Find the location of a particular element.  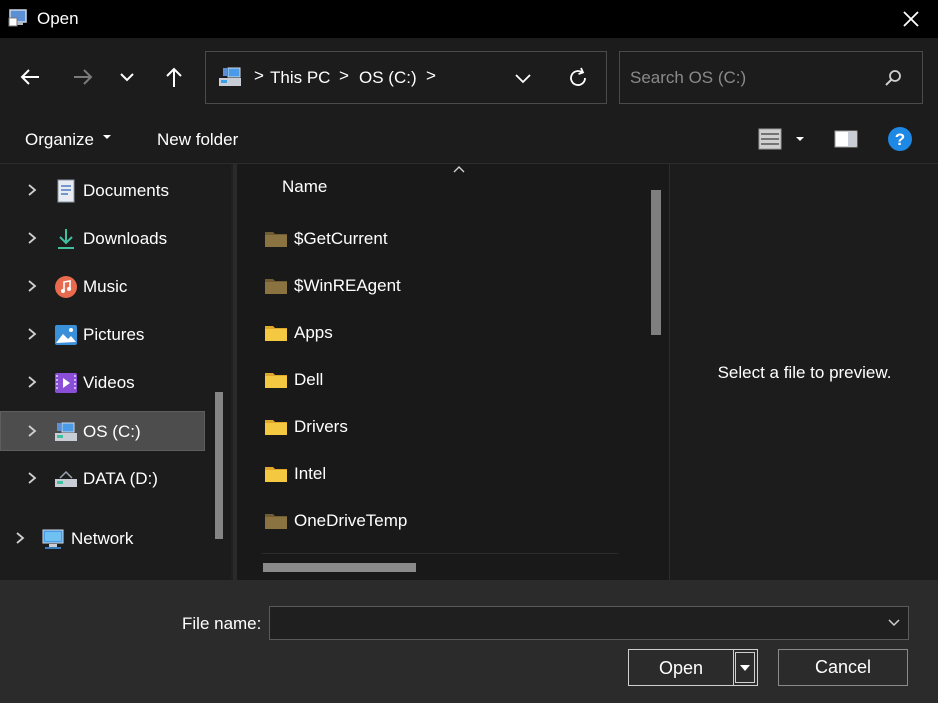

arrow-right-icon is located at coordinates (83, 77).